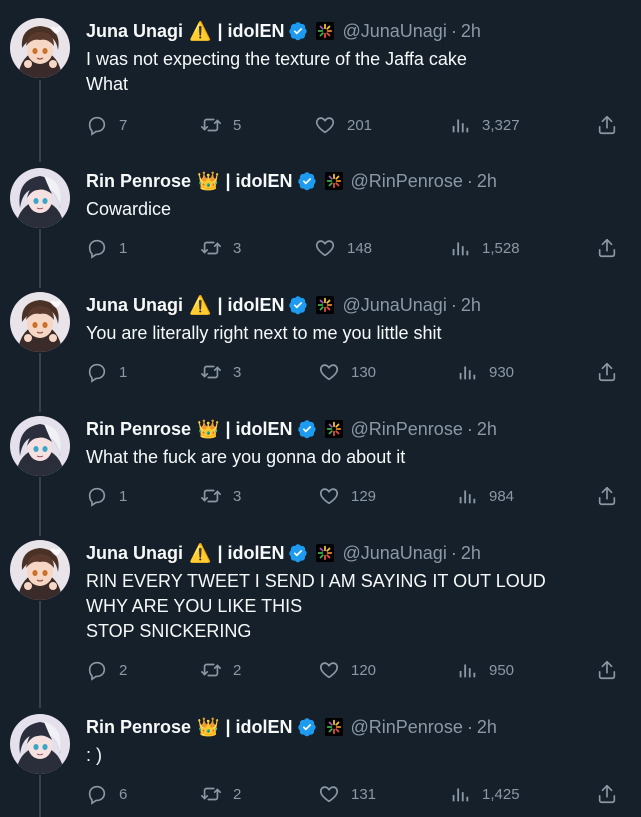 Image resolution: width=641 pixels, height=817 pixels. What do you see at coordinates (347, 670) in the screenshot?
I see `like-button: 120` at bounding box center [347, 670].